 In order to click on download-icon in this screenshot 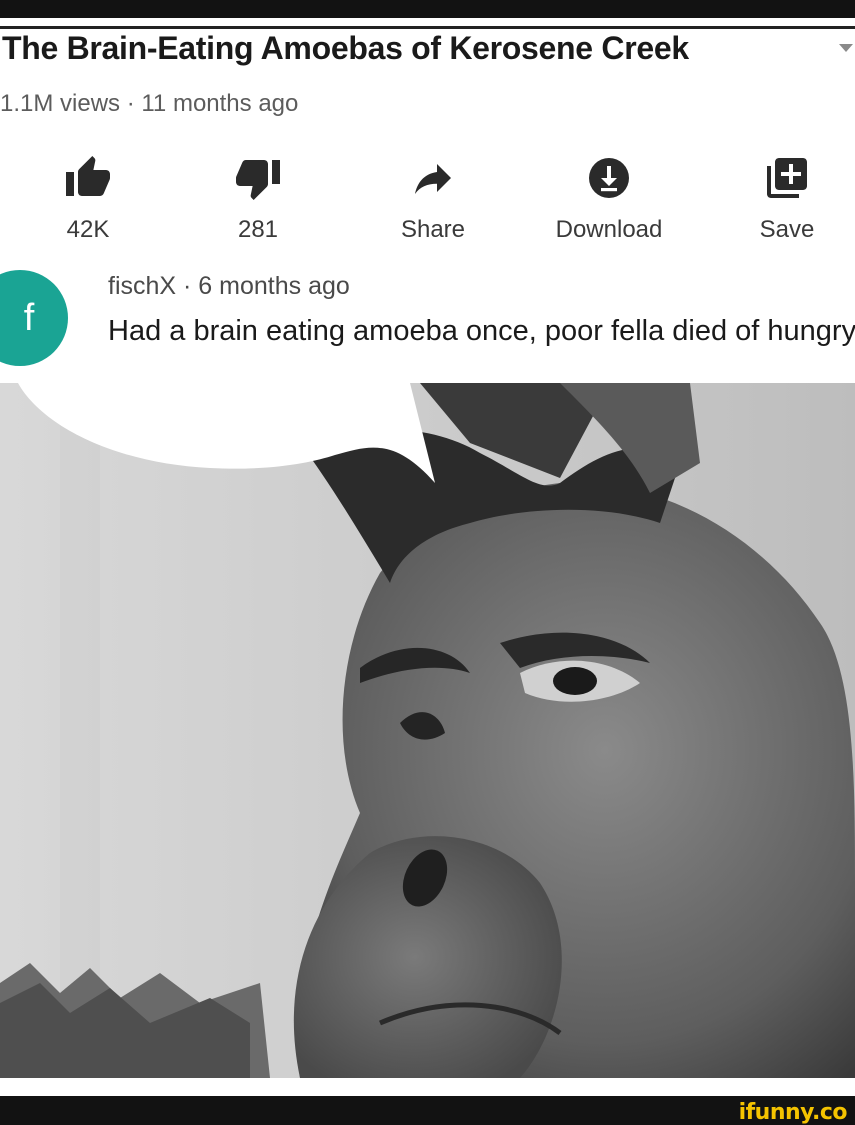, I will do `click(609, 178)`.